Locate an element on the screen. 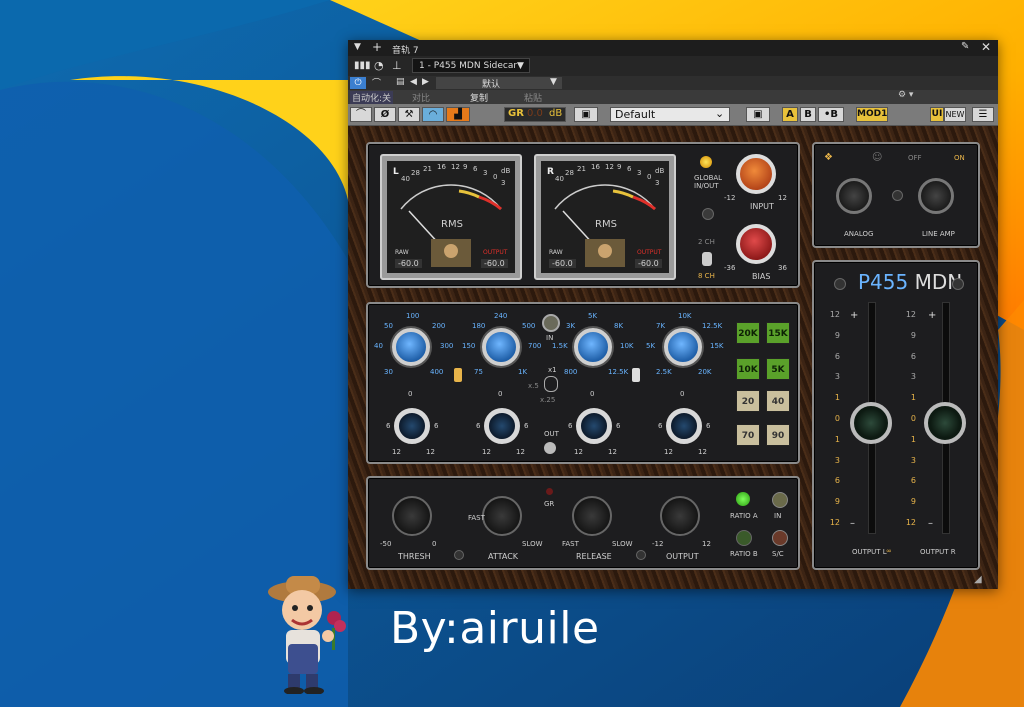  eq-band3-freq-knob is located at coordinates (593, 347).